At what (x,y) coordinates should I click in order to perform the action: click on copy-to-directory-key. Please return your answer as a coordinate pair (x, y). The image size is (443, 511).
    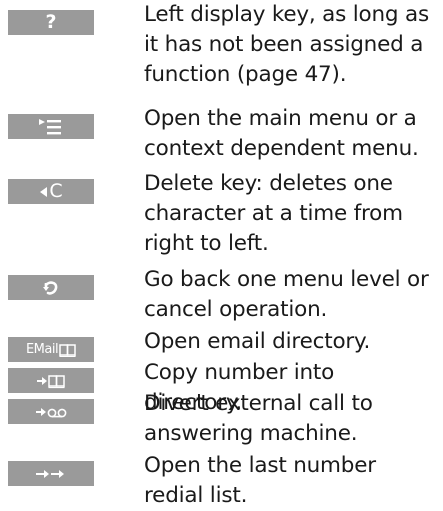
    Looking at the image, I should click on (51, 380).